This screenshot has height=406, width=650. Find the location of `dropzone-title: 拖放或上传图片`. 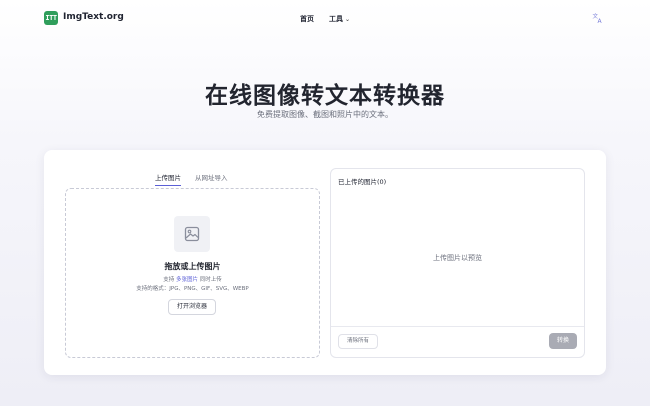

dropzone-title: 拖放或上传图片 is located at coordinates (192, 266).